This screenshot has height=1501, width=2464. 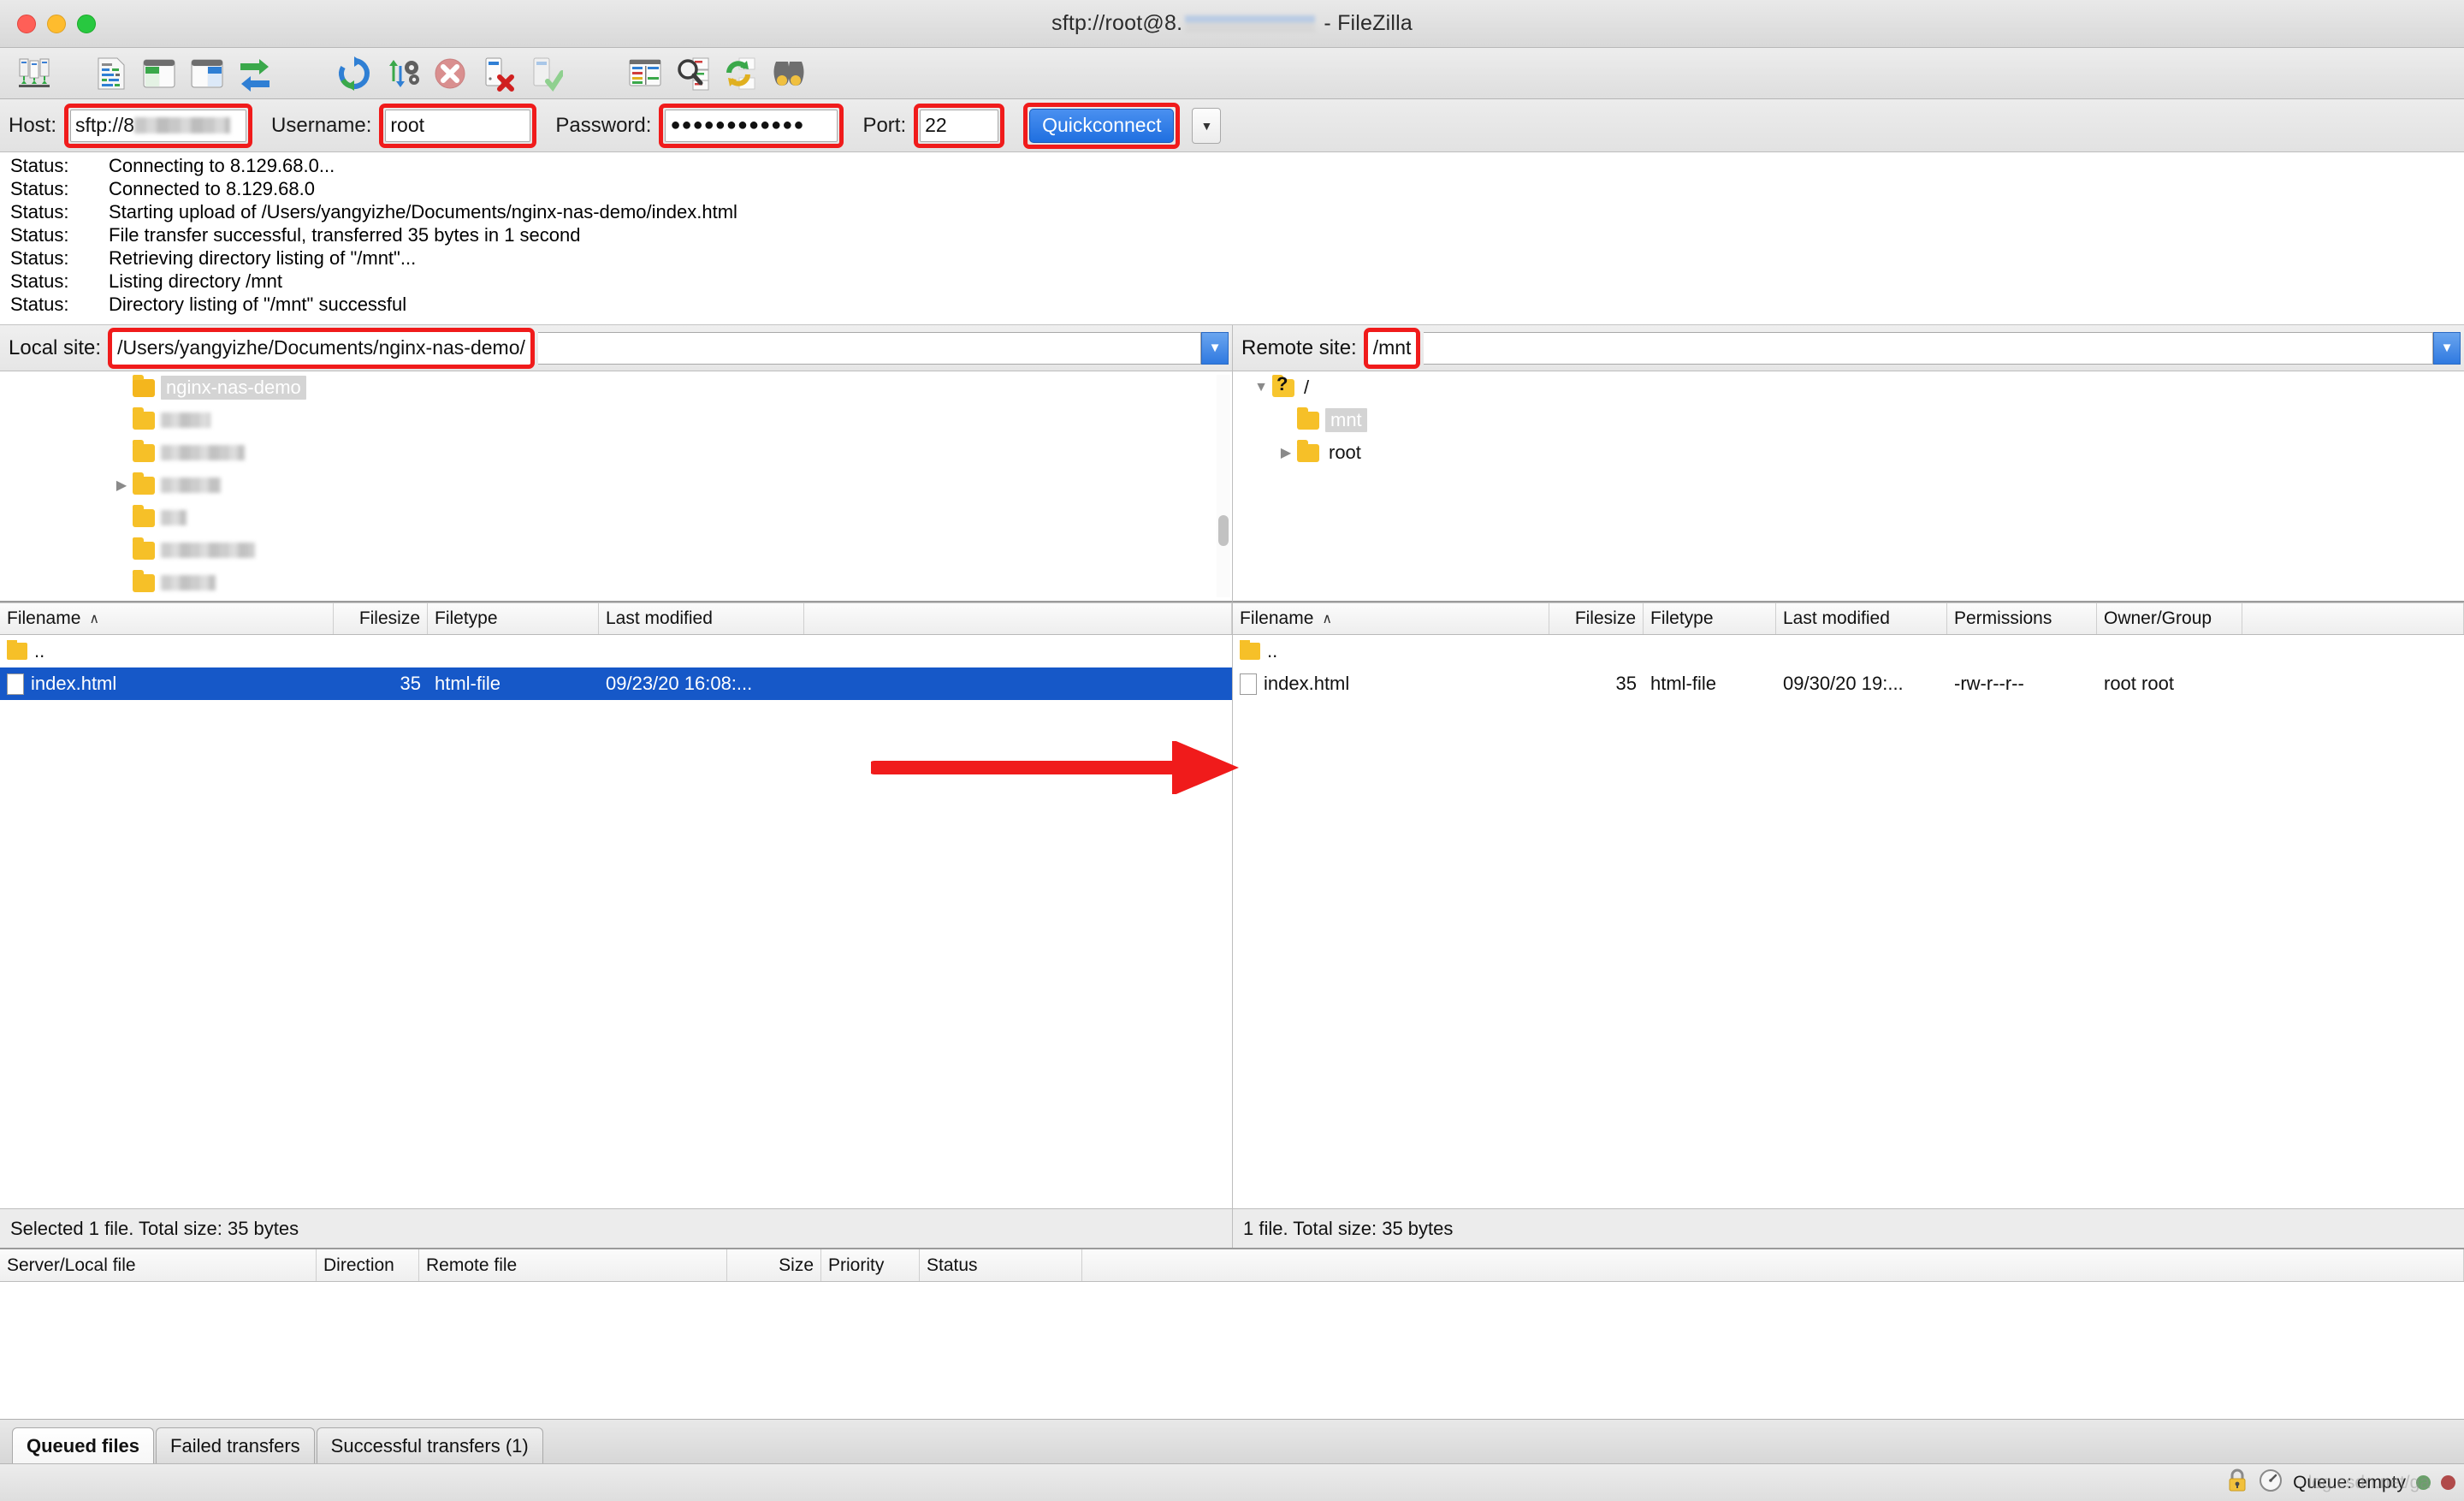 I want to click on local-site-label: Local site:, so click(x=55, y=347).